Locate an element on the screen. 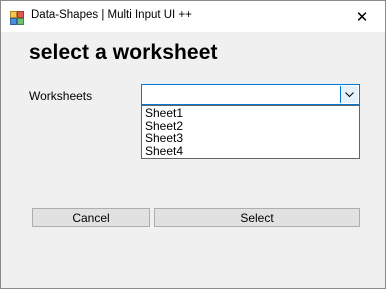 The height and width of the screenshot is (289, 386). chevron-down-icon is located at coordinates (349, 94).